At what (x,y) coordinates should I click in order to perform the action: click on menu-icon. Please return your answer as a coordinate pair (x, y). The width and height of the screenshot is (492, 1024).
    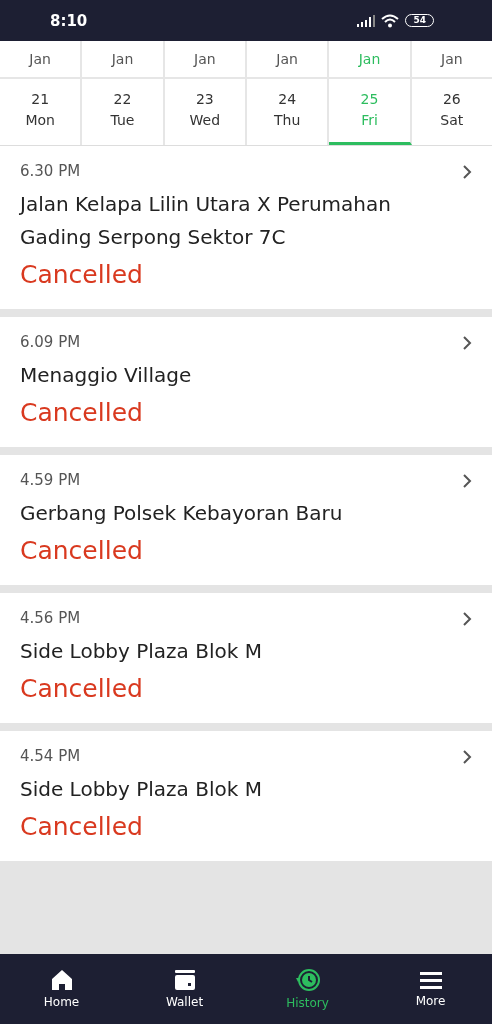
    Looking at the image, I should click on (430, 980).